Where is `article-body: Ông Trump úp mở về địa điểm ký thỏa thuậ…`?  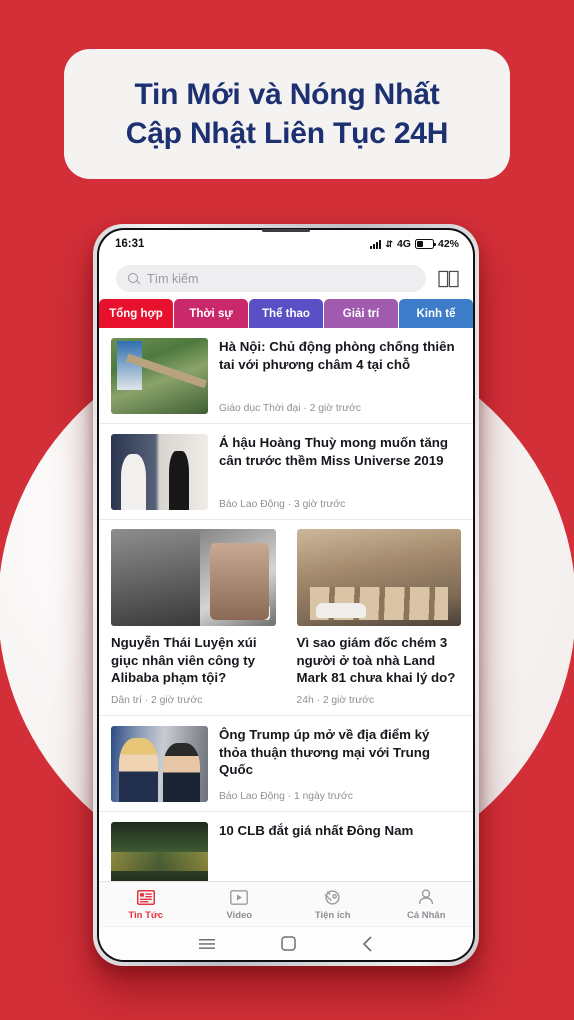 article-body: Ông Trump úp mở về địa điểm ký thỏa thuậ… is located at coordinates (340, 764).